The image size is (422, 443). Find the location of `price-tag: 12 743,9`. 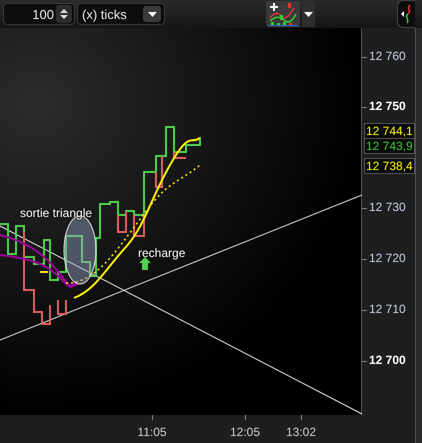

price-tag: 12 743,9 is located at coordinates (389, 146).